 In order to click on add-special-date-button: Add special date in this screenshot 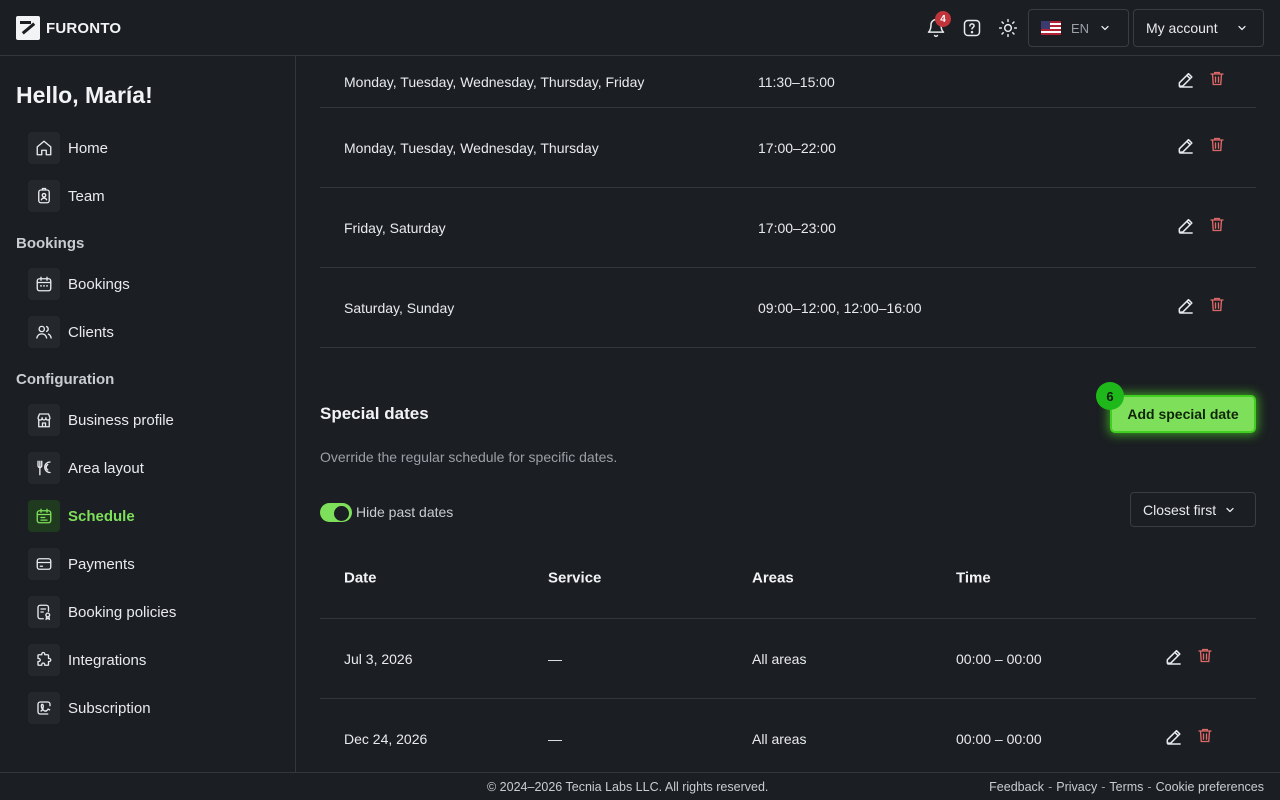, I will do `click(1183, 414)`.